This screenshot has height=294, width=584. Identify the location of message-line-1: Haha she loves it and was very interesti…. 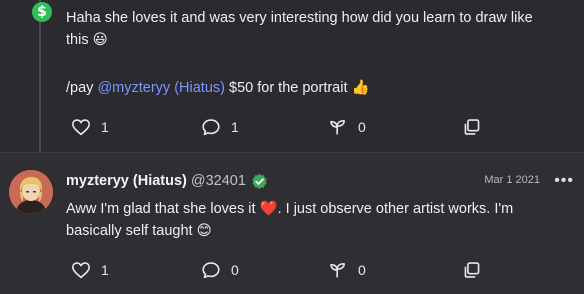
(299, 18).